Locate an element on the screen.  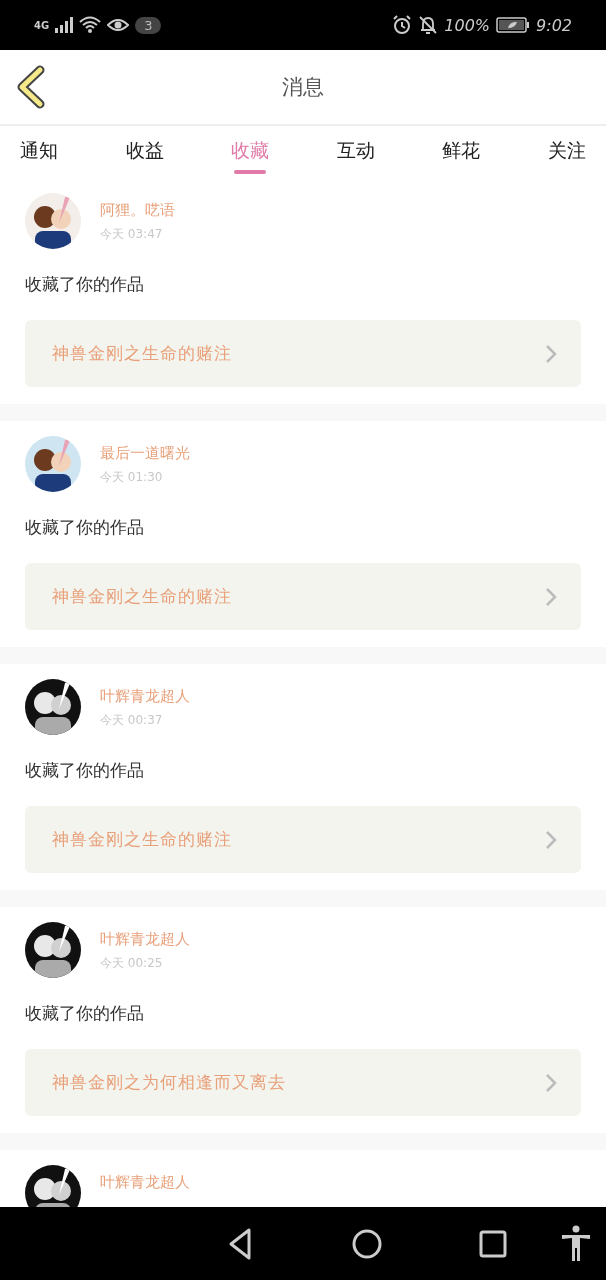
tab: 鲜花 is located at coordinates (461, 152).